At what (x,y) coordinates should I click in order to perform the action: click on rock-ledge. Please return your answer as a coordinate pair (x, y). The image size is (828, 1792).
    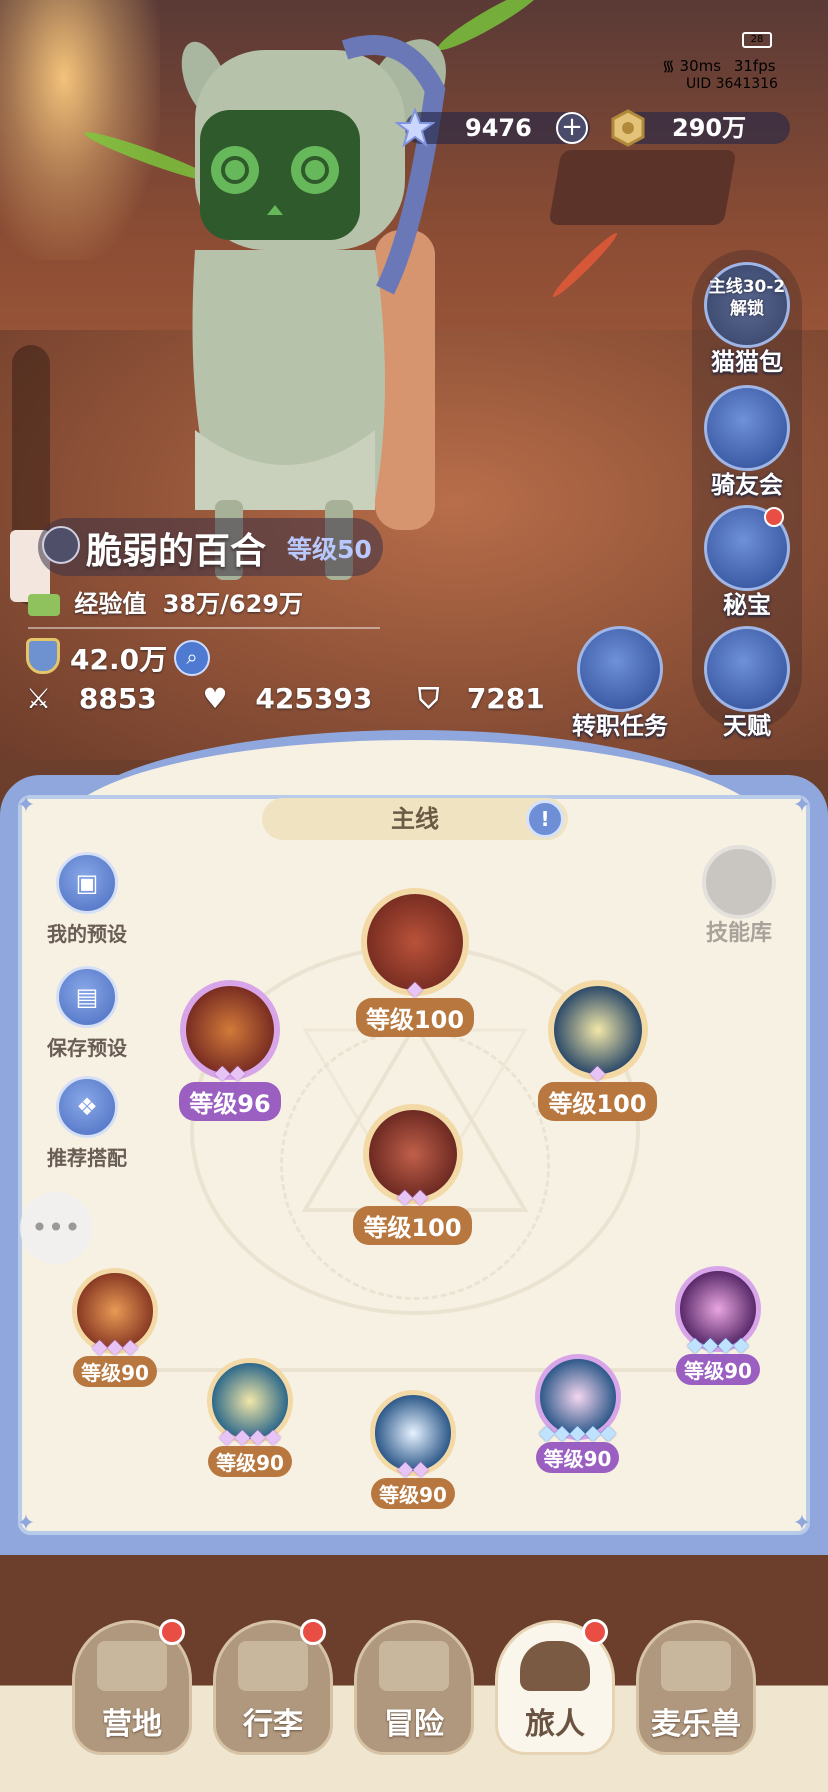
    Looking at the image, I should click on (642, 187).